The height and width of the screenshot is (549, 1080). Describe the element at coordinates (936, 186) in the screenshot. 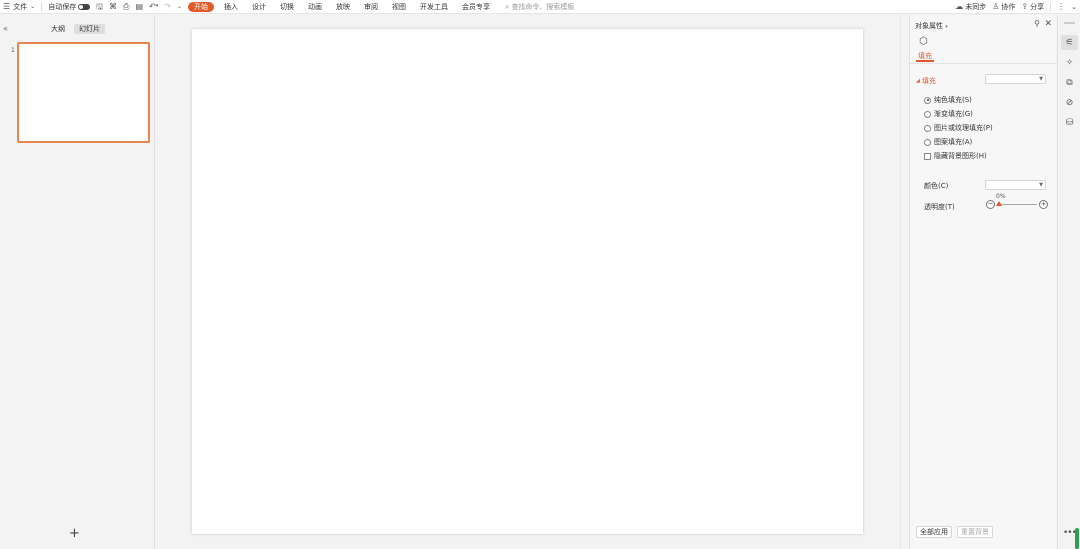

I see `color-label: 颜色(C)` at that location.